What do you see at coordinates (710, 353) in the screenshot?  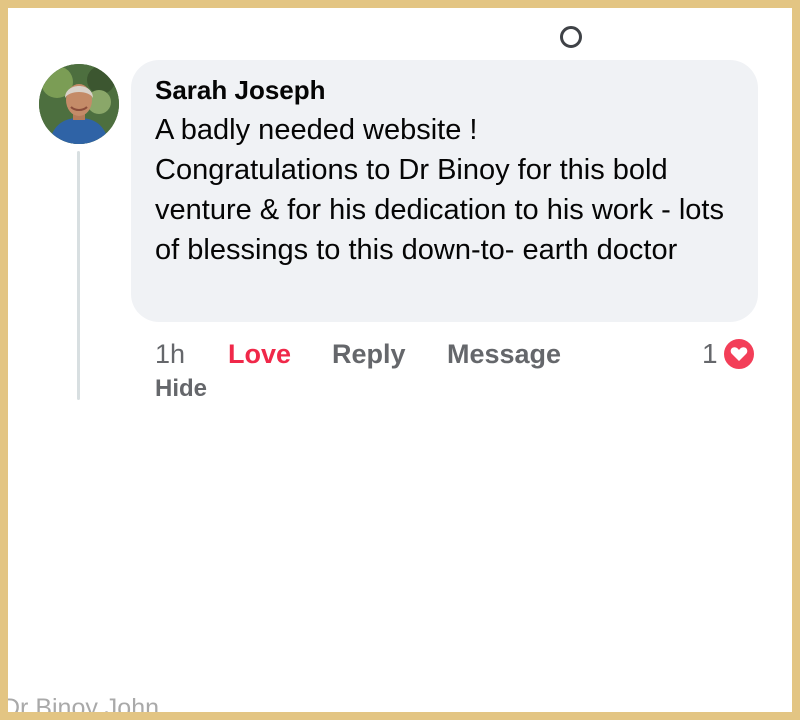 I see `reaction-count: 1` at bounding box center [710, 353].